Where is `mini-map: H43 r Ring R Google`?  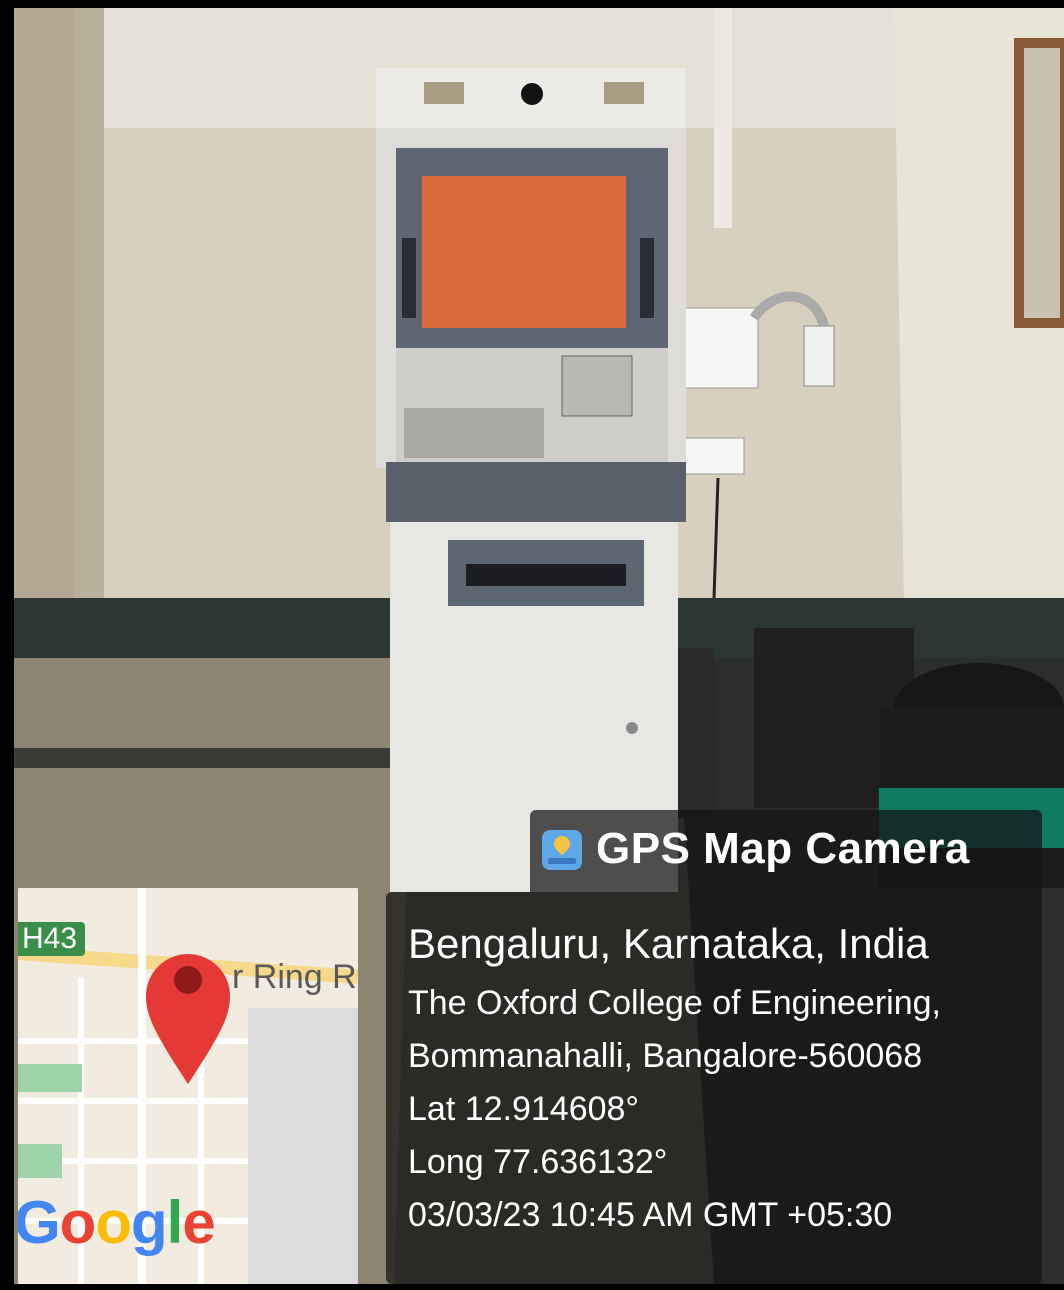
mini-map: H43 r Ring R Google is located at coordinates (188, 1086).